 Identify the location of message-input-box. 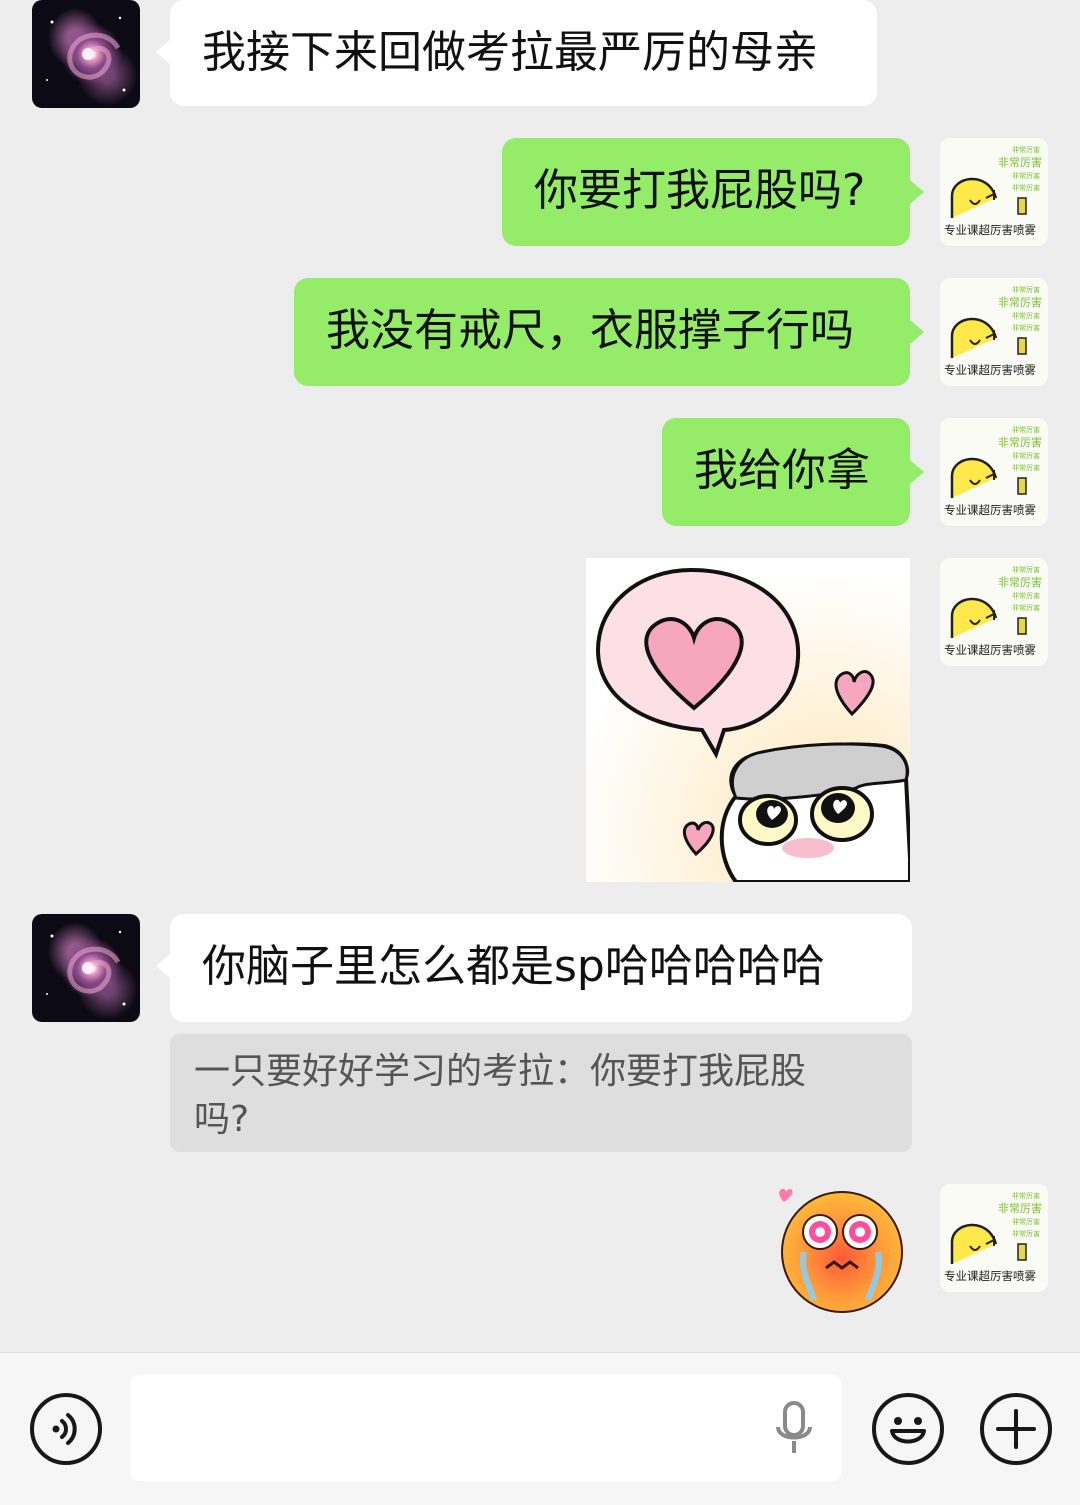
(486, 1428).